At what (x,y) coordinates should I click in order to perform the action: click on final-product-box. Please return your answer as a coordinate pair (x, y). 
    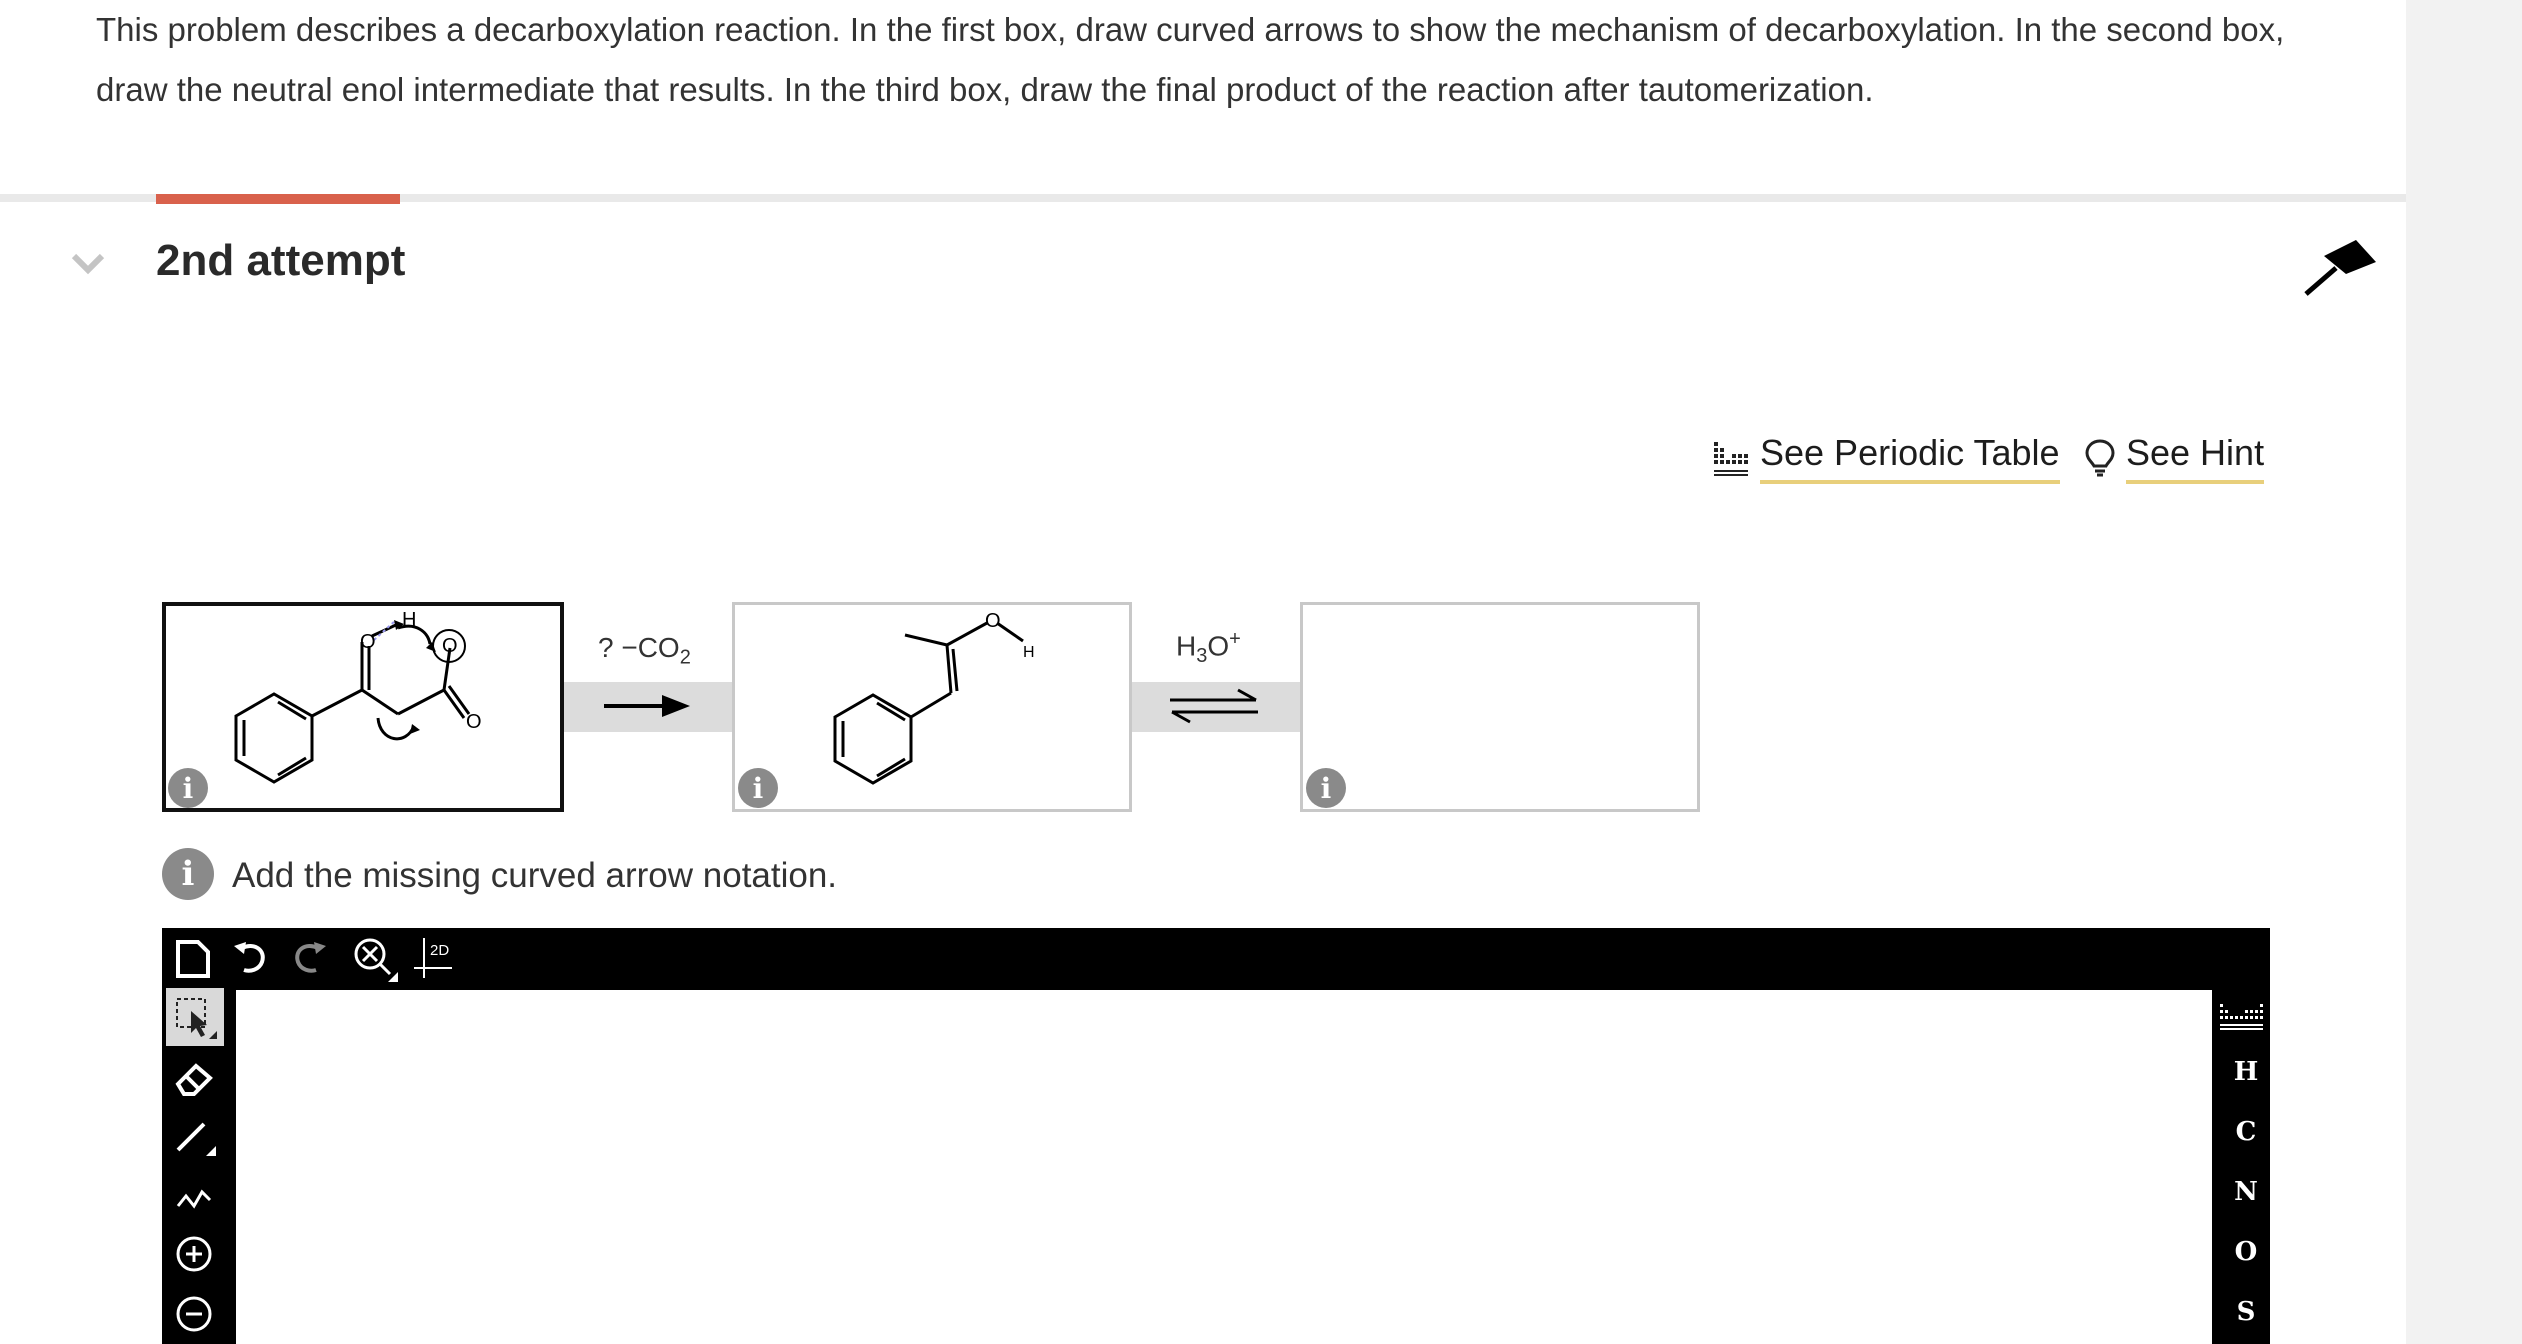
    Looking at the image, I should click on (1500, 707).